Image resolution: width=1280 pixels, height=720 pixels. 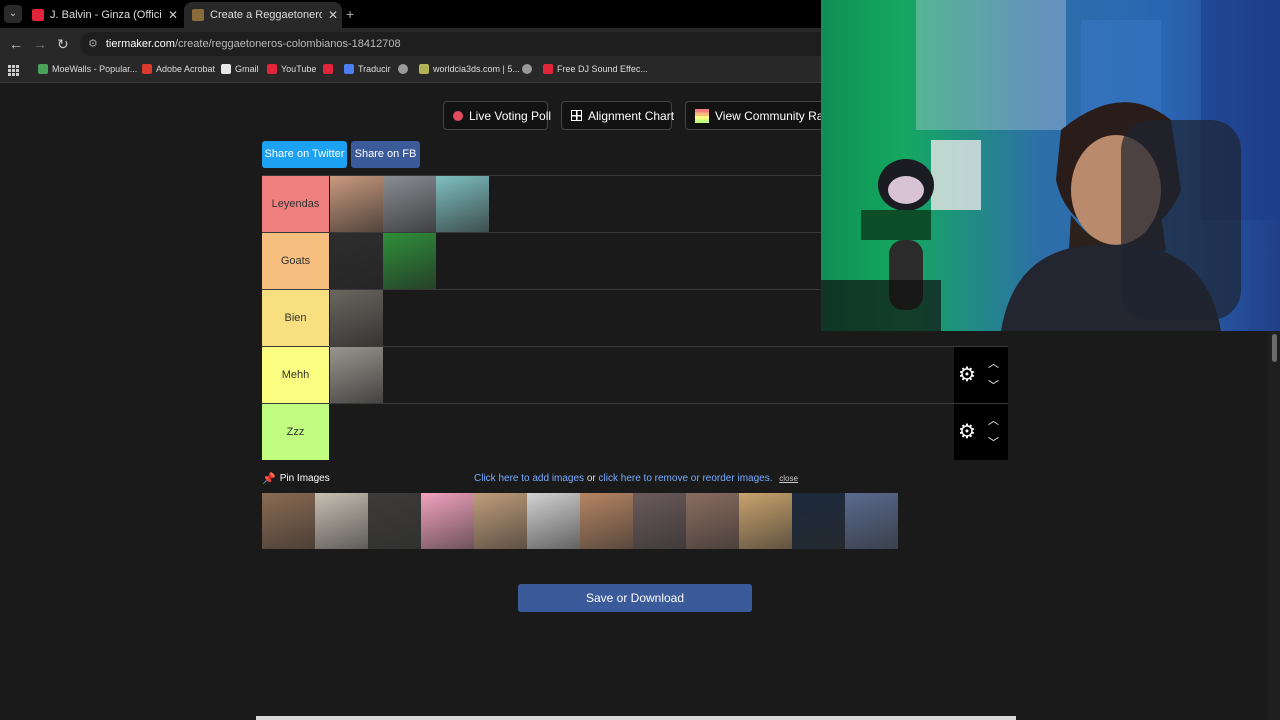 What do you see at coordinates (295, 261) in the screenshot?
I see `tier-label: Goats` at bounding box center [295, 261].